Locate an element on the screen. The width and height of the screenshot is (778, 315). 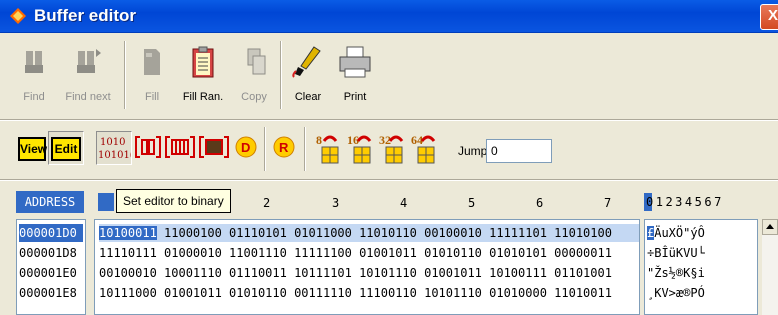
shift-16-button: 16 is located at coordinates (361, 148).